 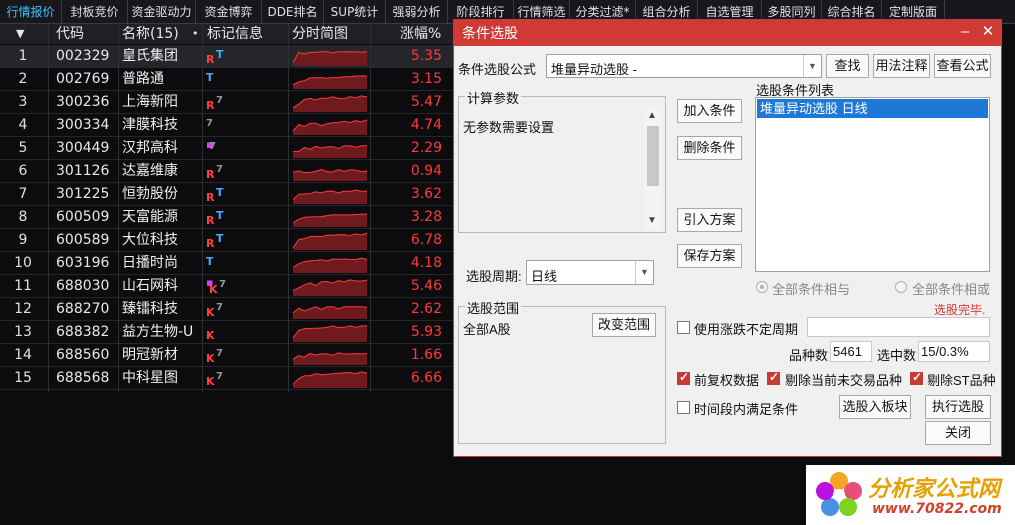 What do you see at coordinates (847, 351) in the screenshot?
I see `count-value: 5461` at bounding box center [847, 351].